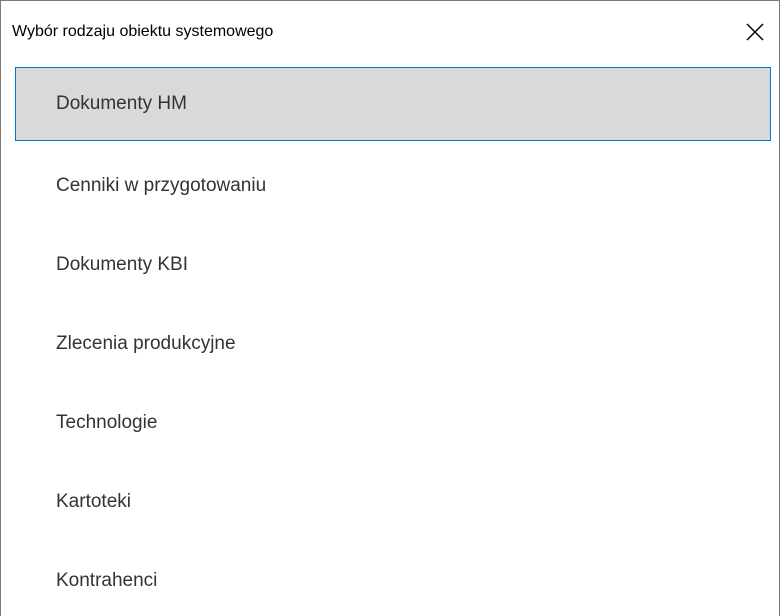  Describe the element at coordinates (107, 580) in the screenshot. I see `list-item-label: Kontrahenci` at that location.